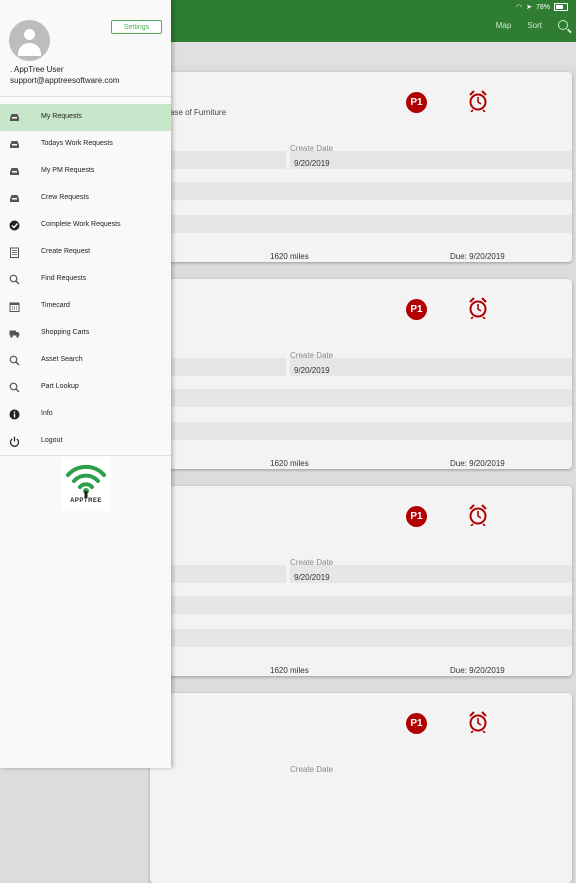 The height and width of the screenshot is (883, 576). What do you see at coordinates (85, 414) in the screenshot?
I see `menu-item-info: Info` at bounding box center [85, 414].